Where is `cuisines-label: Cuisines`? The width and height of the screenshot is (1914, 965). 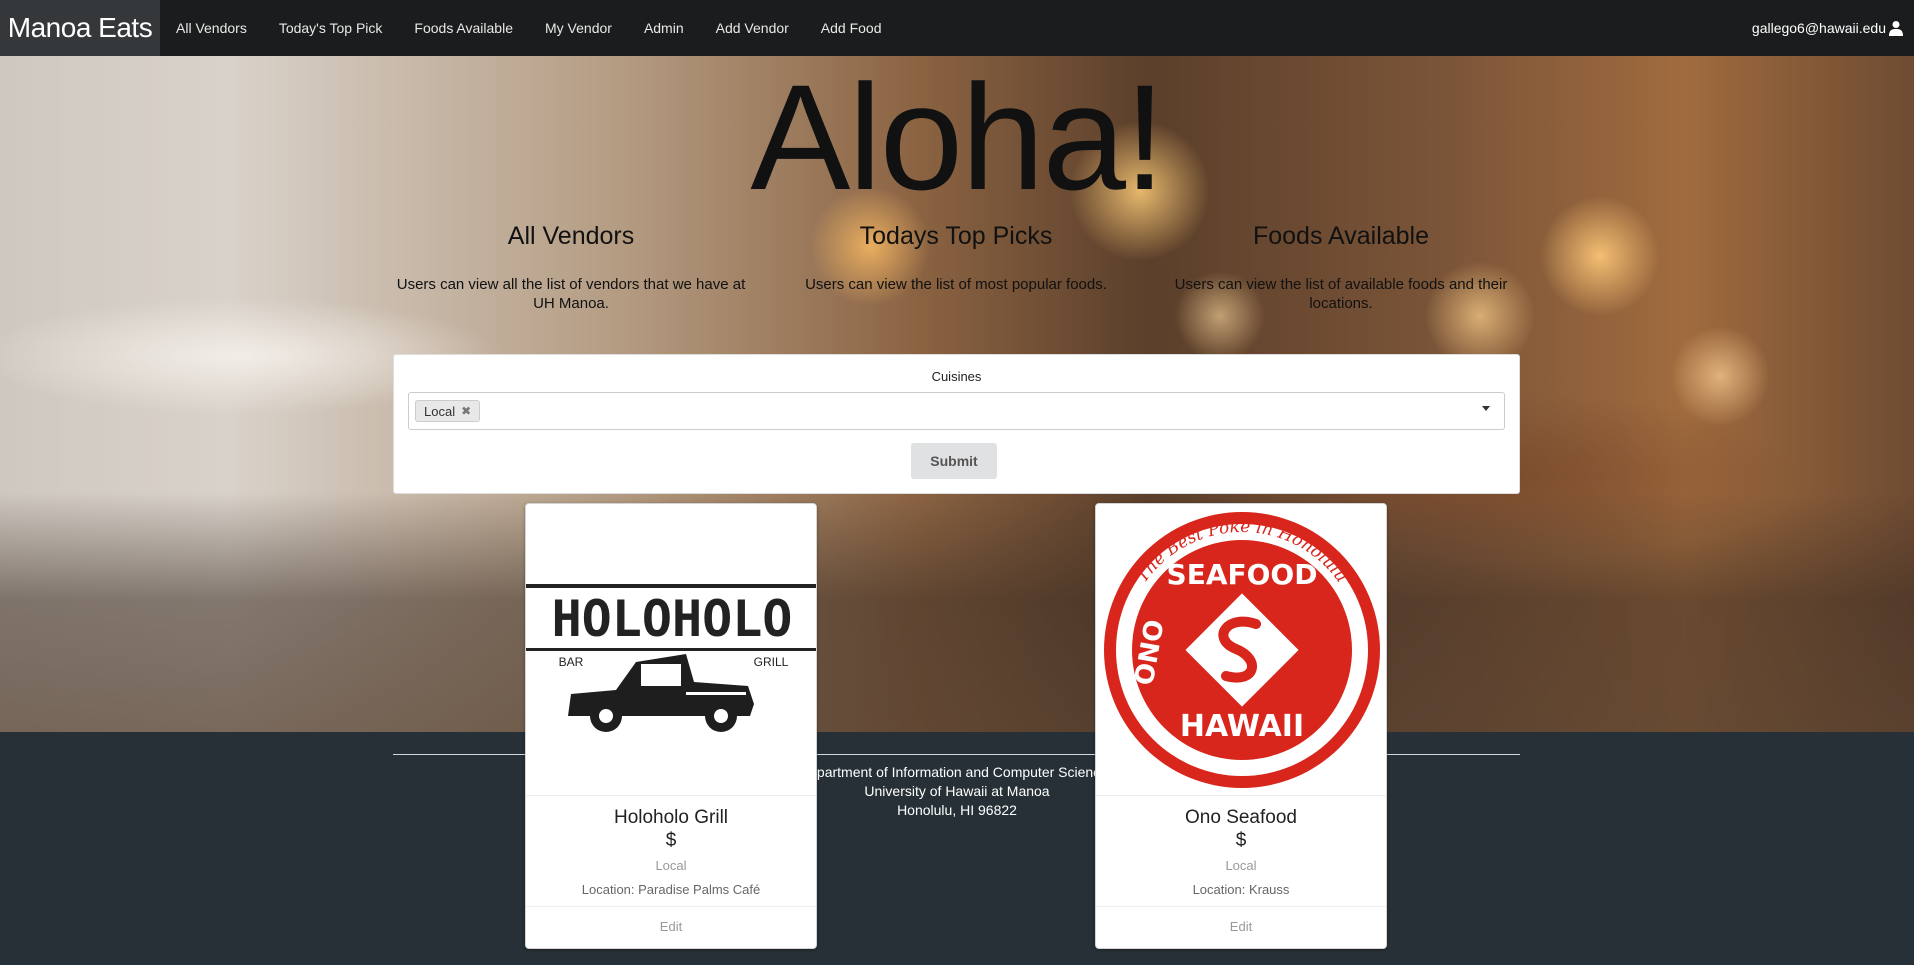
cuisines-label: Cuisines is located at coordinates (956, 376).